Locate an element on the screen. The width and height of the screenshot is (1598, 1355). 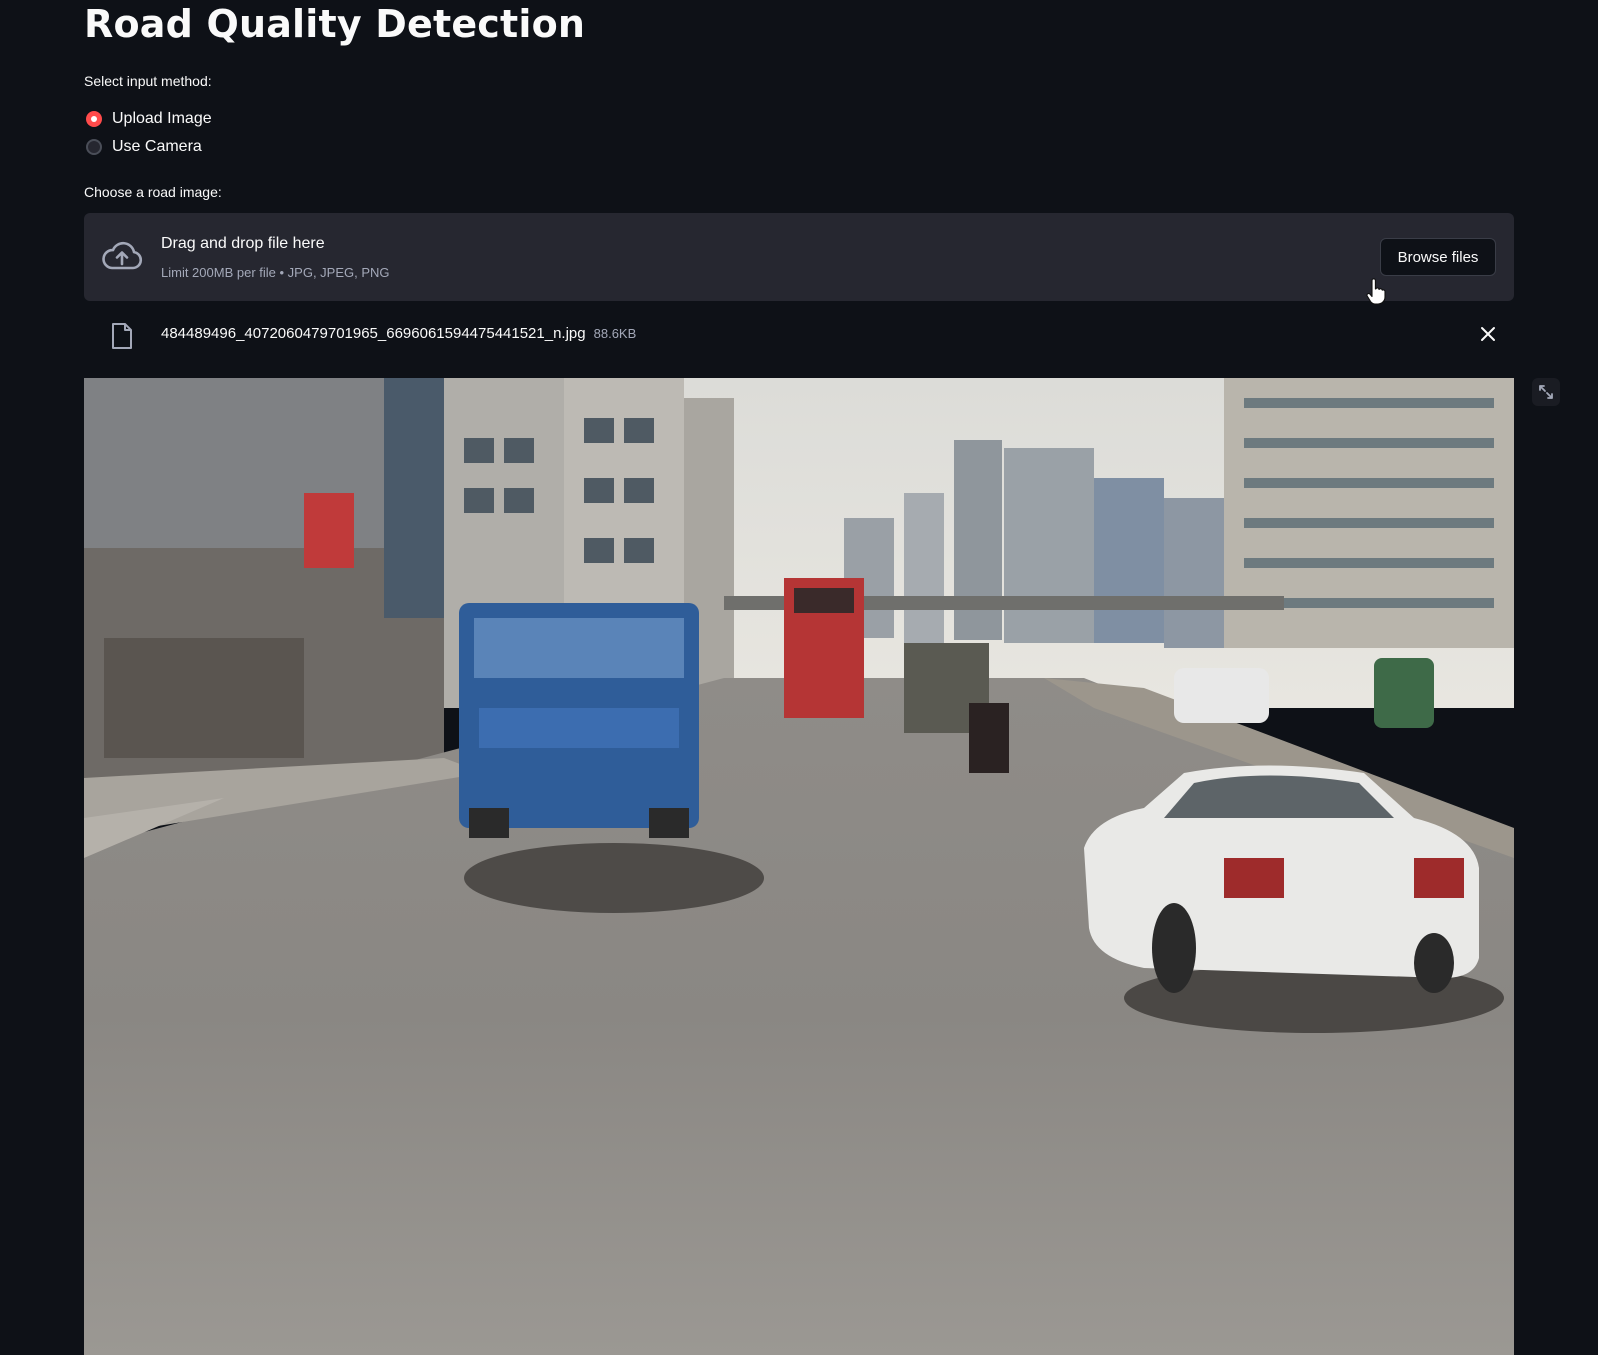
expand-icon is located at coordinates (1546, 392).